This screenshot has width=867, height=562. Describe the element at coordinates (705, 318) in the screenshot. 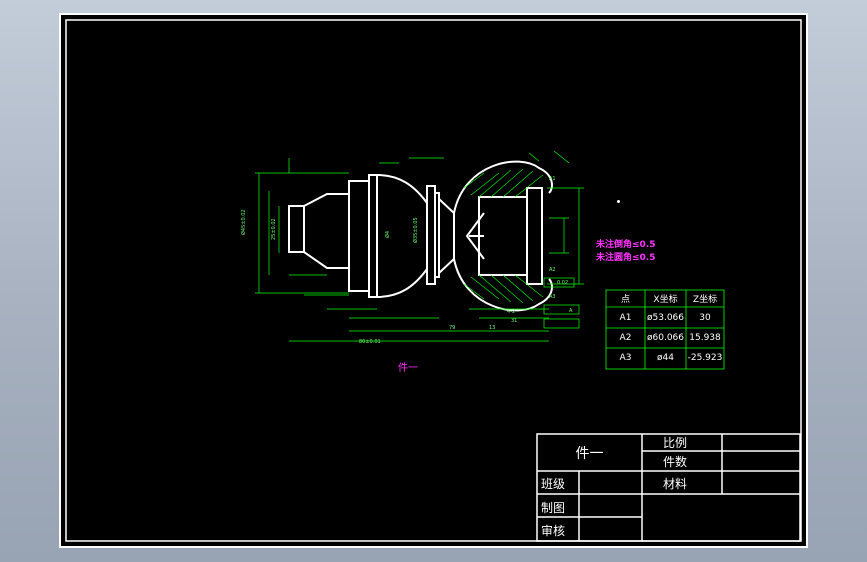

I see `coord-cell: 30` at that location.